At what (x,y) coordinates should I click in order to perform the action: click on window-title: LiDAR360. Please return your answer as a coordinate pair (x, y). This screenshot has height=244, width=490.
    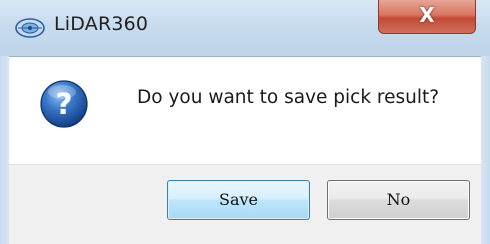
    Looking at the image, I should click on (101, 24).